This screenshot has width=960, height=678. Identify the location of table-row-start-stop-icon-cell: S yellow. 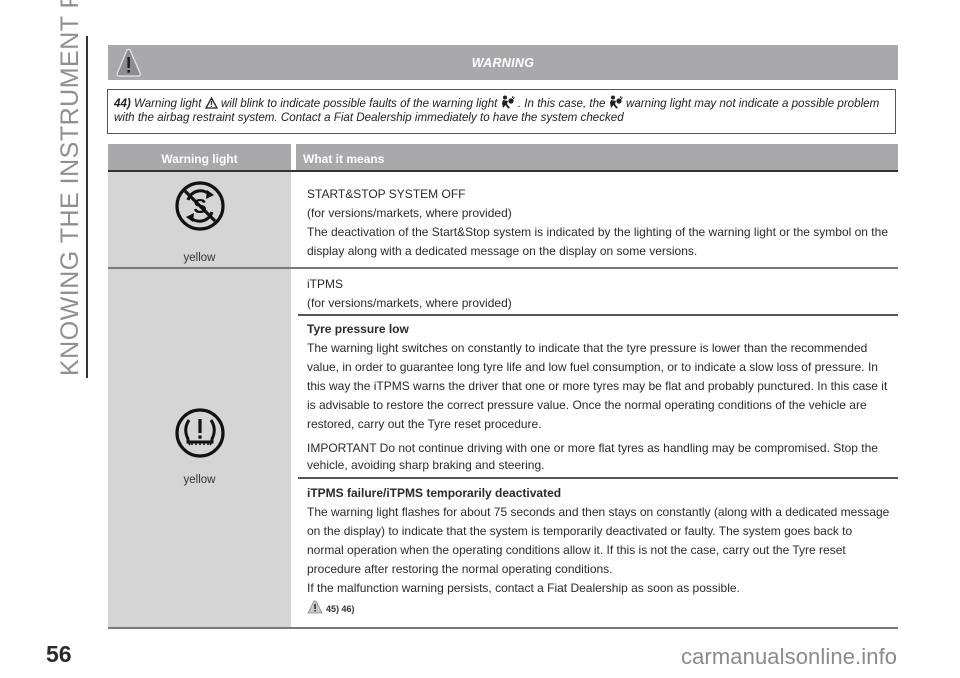
(199, 220).